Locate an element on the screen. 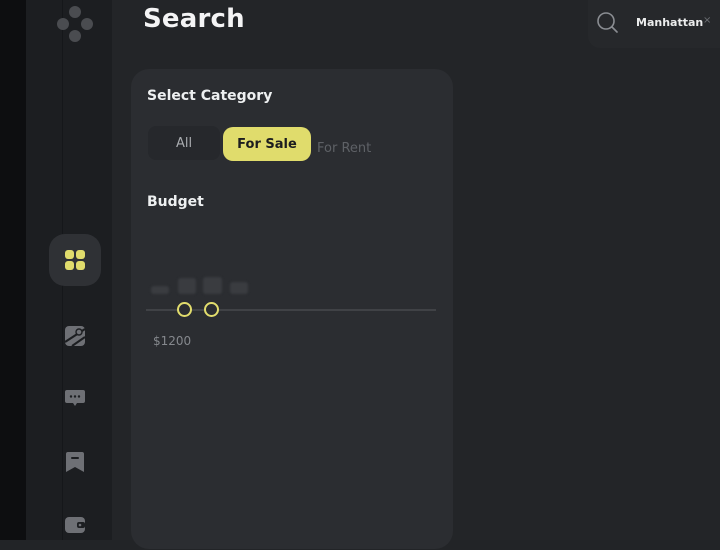 The image size is (720, 550). grid-icon is located at coordinates (75, 260).